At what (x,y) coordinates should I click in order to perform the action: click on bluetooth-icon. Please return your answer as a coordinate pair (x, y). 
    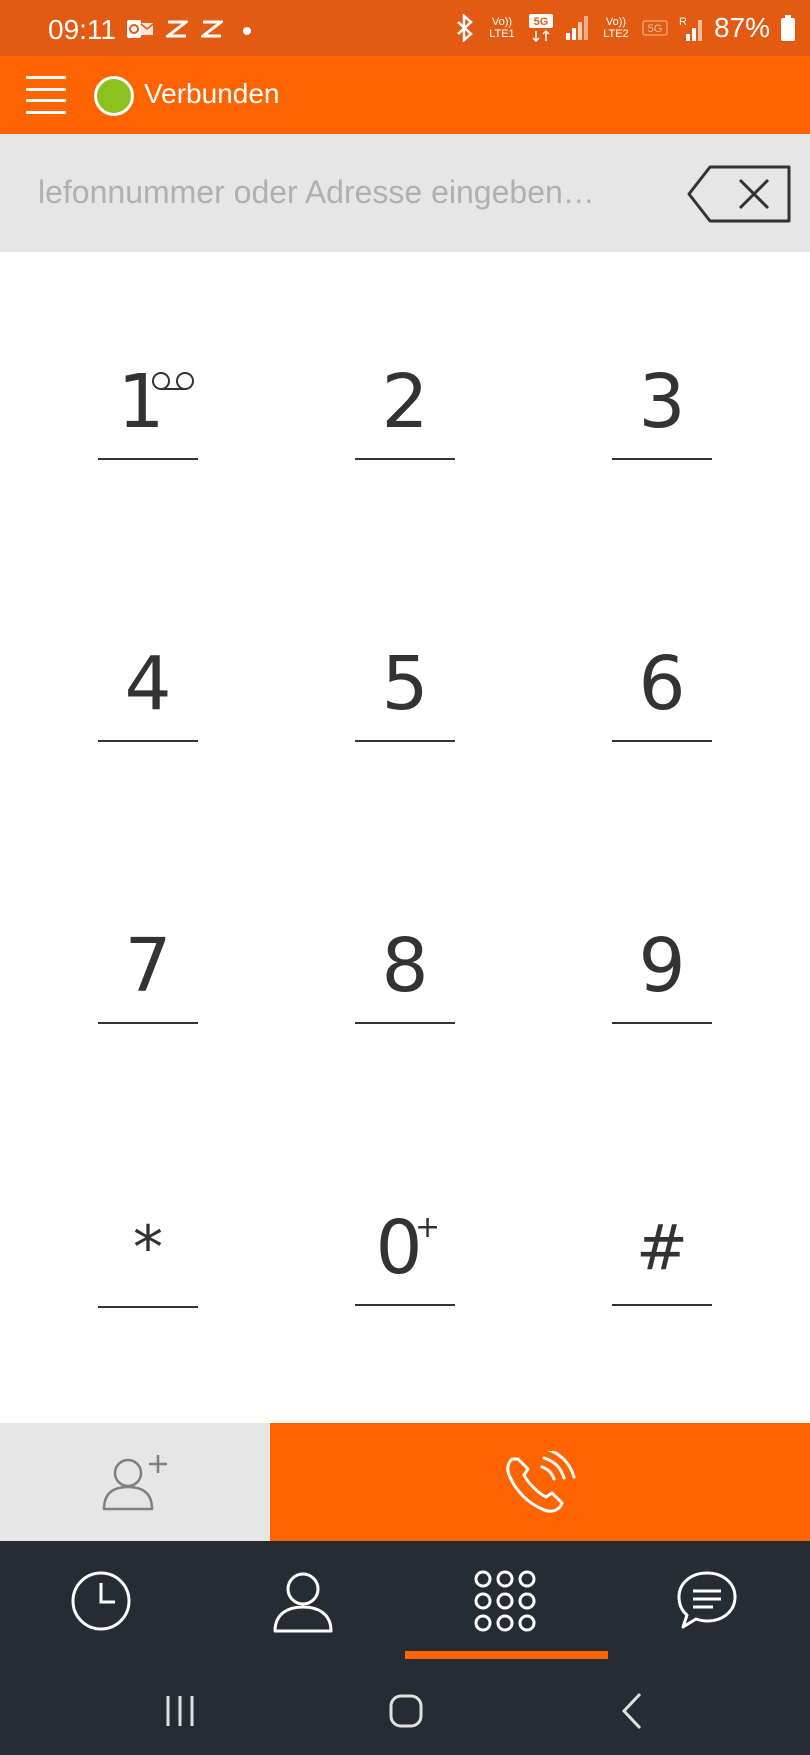
    Looking at the image, I should click on (465, 28).